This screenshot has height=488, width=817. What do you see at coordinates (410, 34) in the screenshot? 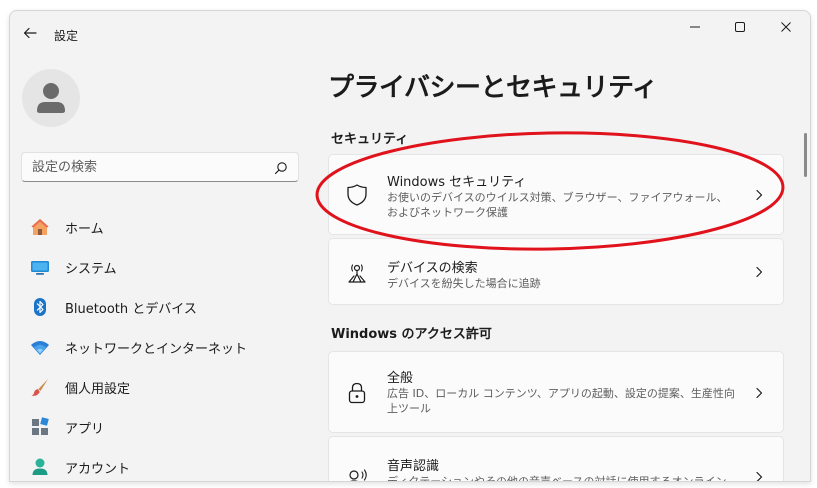
I see `title-bar: 設定` at bounding box center [410, 34].